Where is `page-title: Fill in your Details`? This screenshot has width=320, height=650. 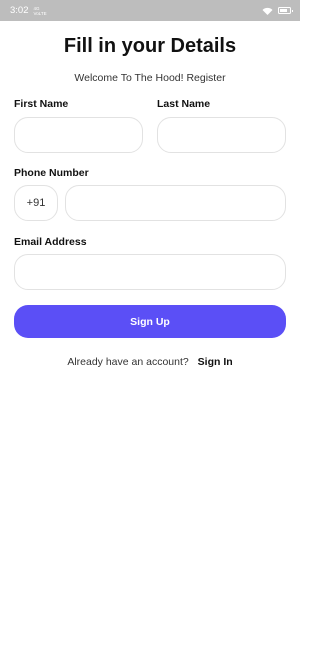 page-title: Fill in your Details is located at coordinates (150, 46).